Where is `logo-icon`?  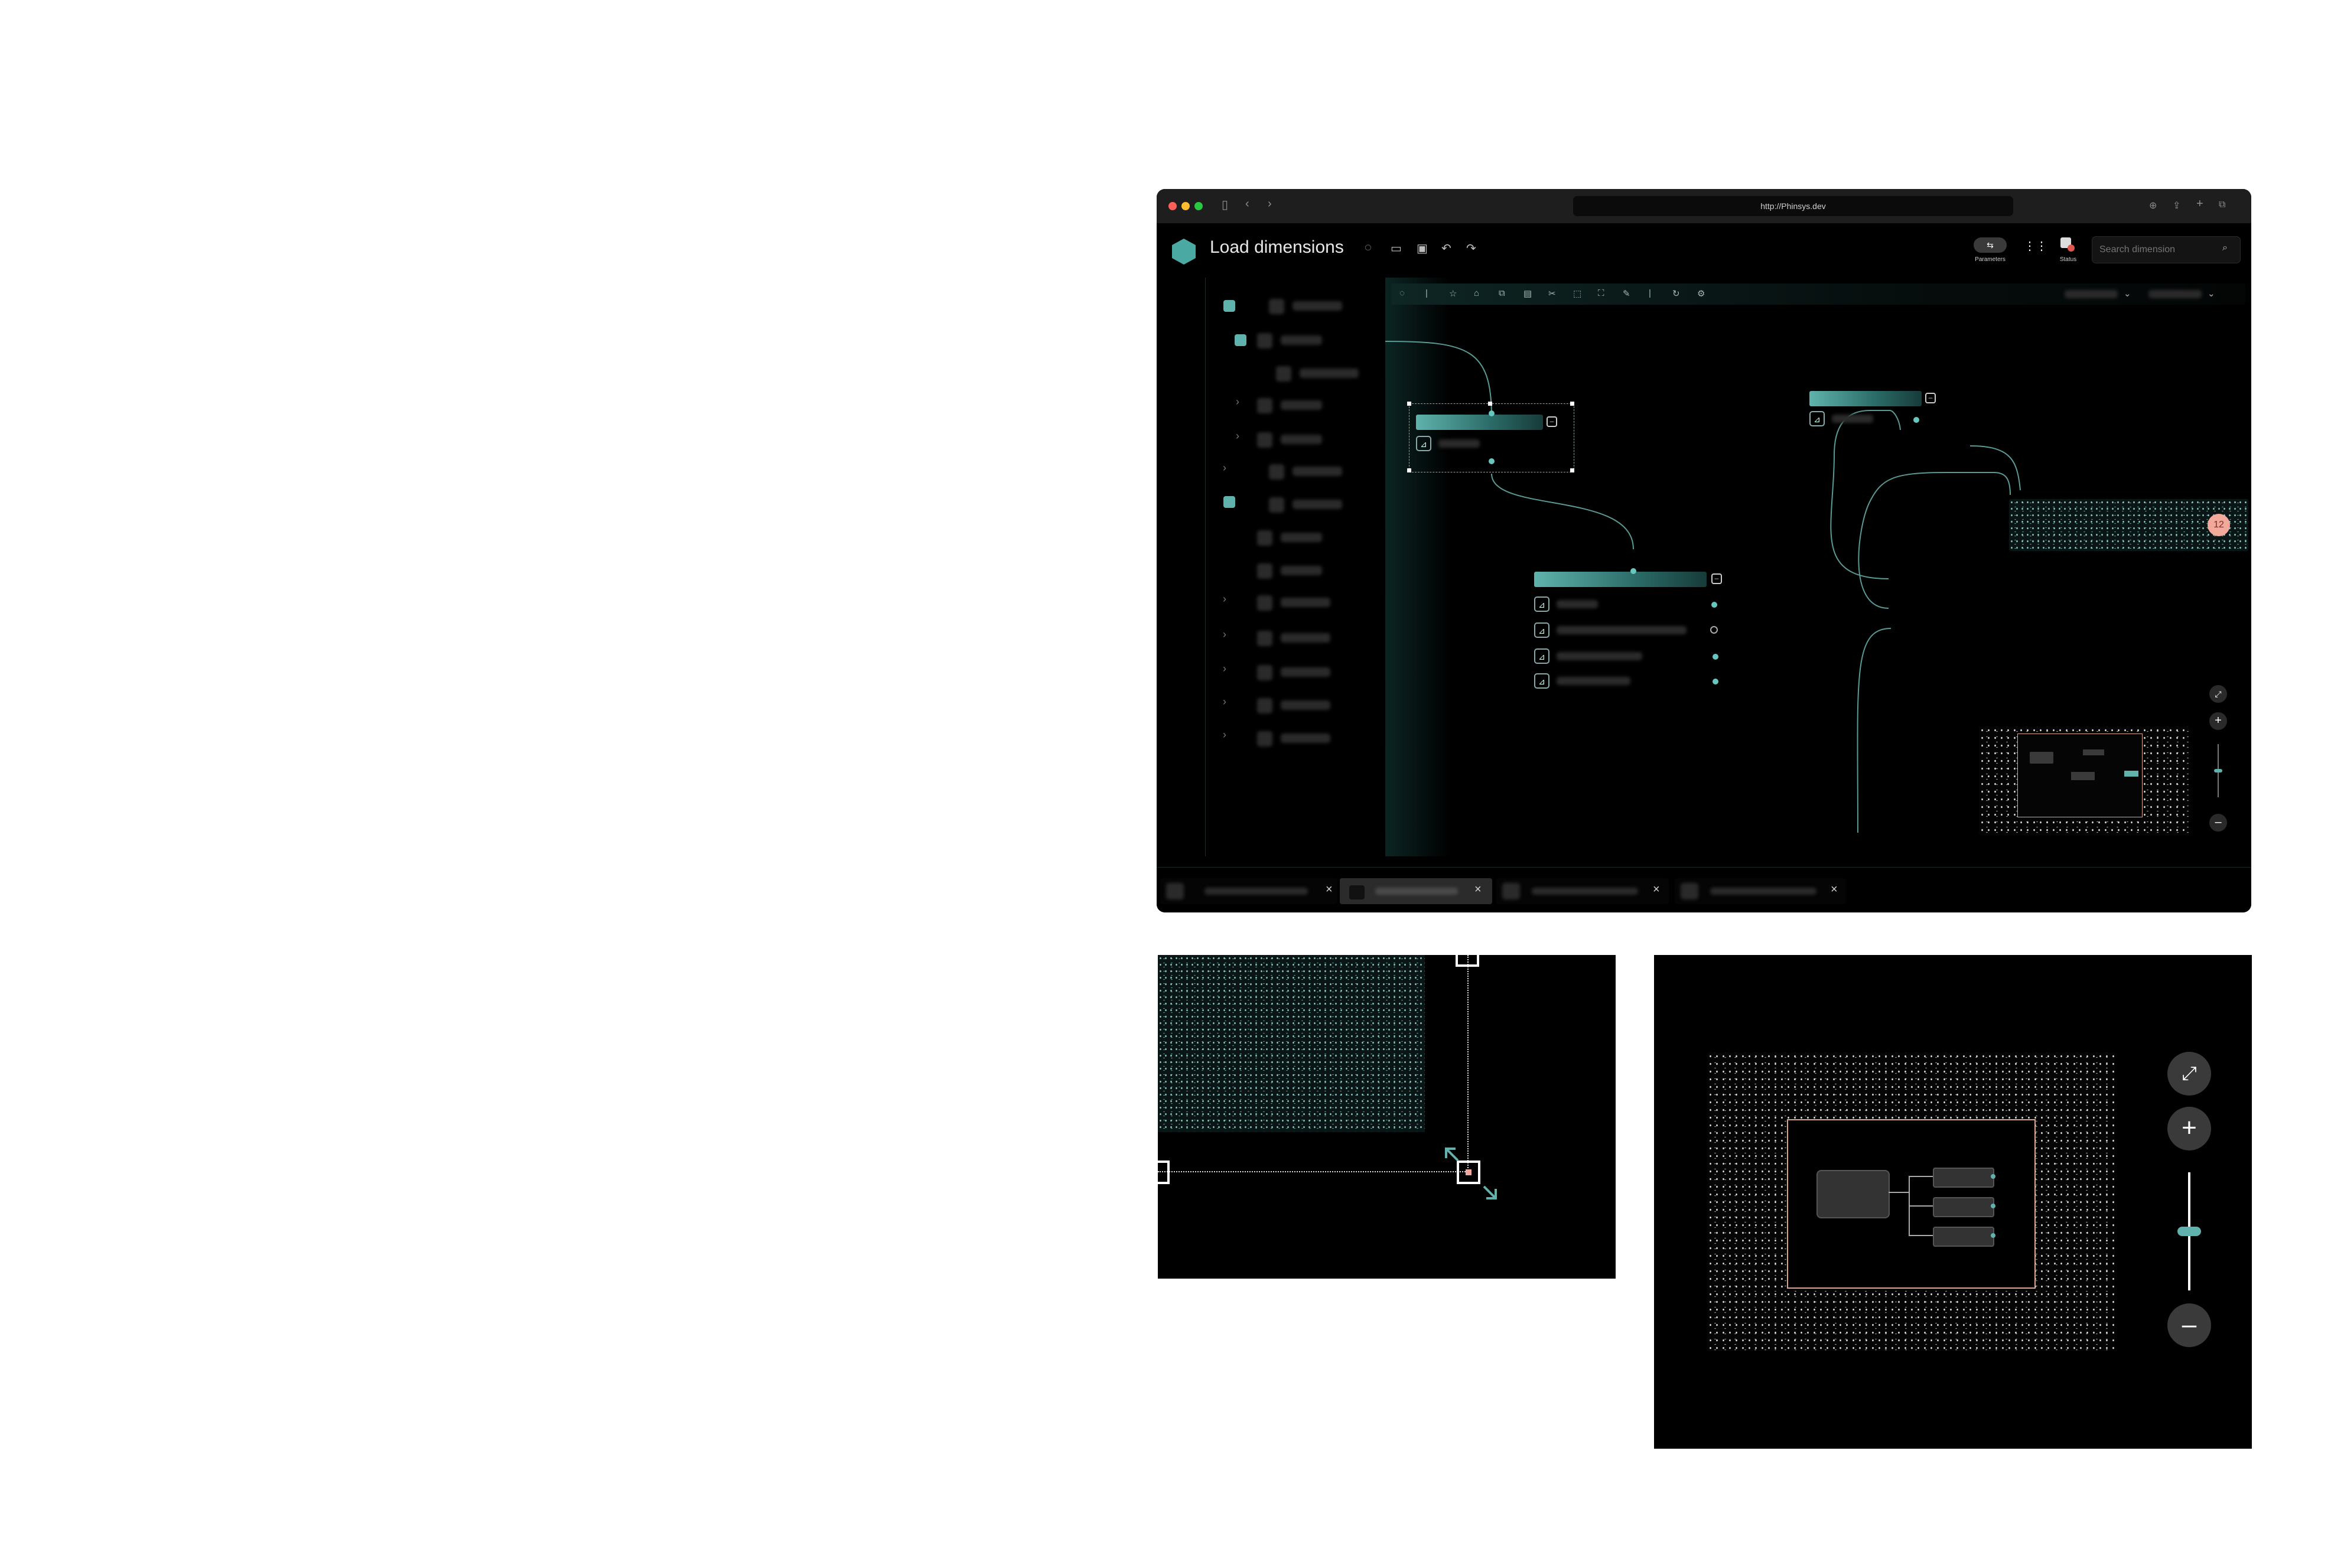
logo-icon is located at coordinates (1184, 252).